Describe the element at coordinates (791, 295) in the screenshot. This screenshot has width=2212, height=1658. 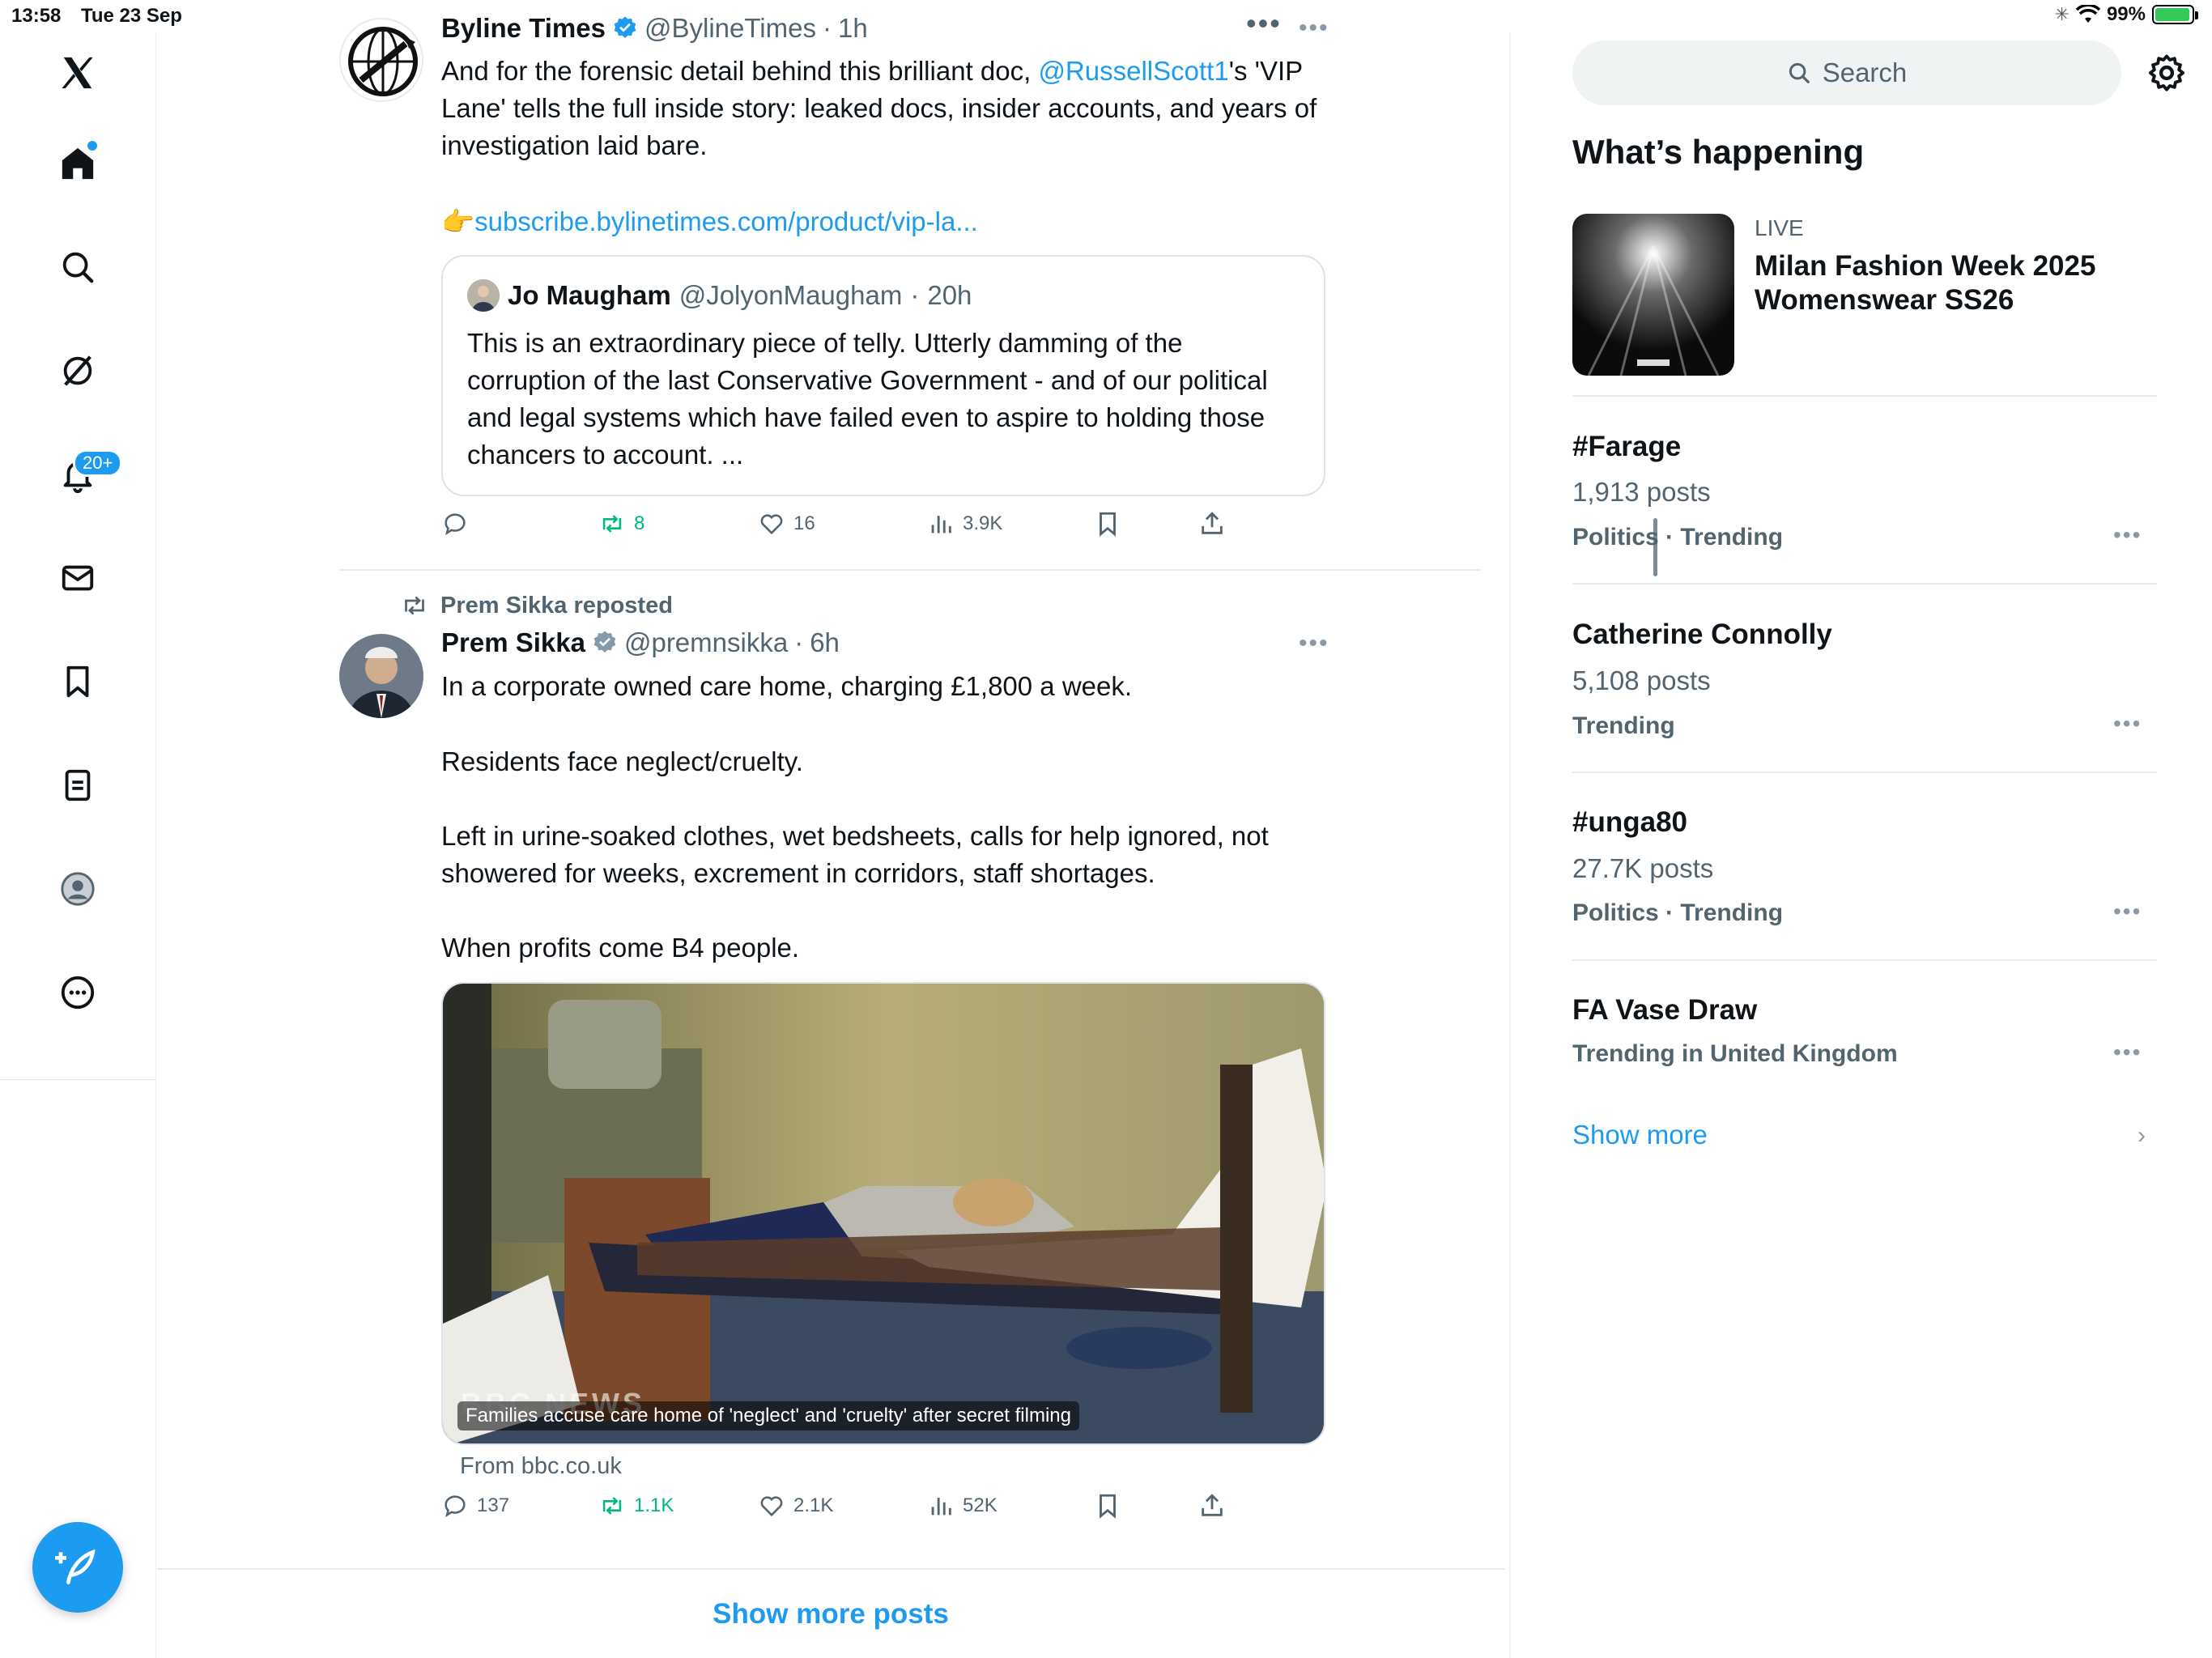
I see `quote-handle: @JolyonMaugham` at that location.